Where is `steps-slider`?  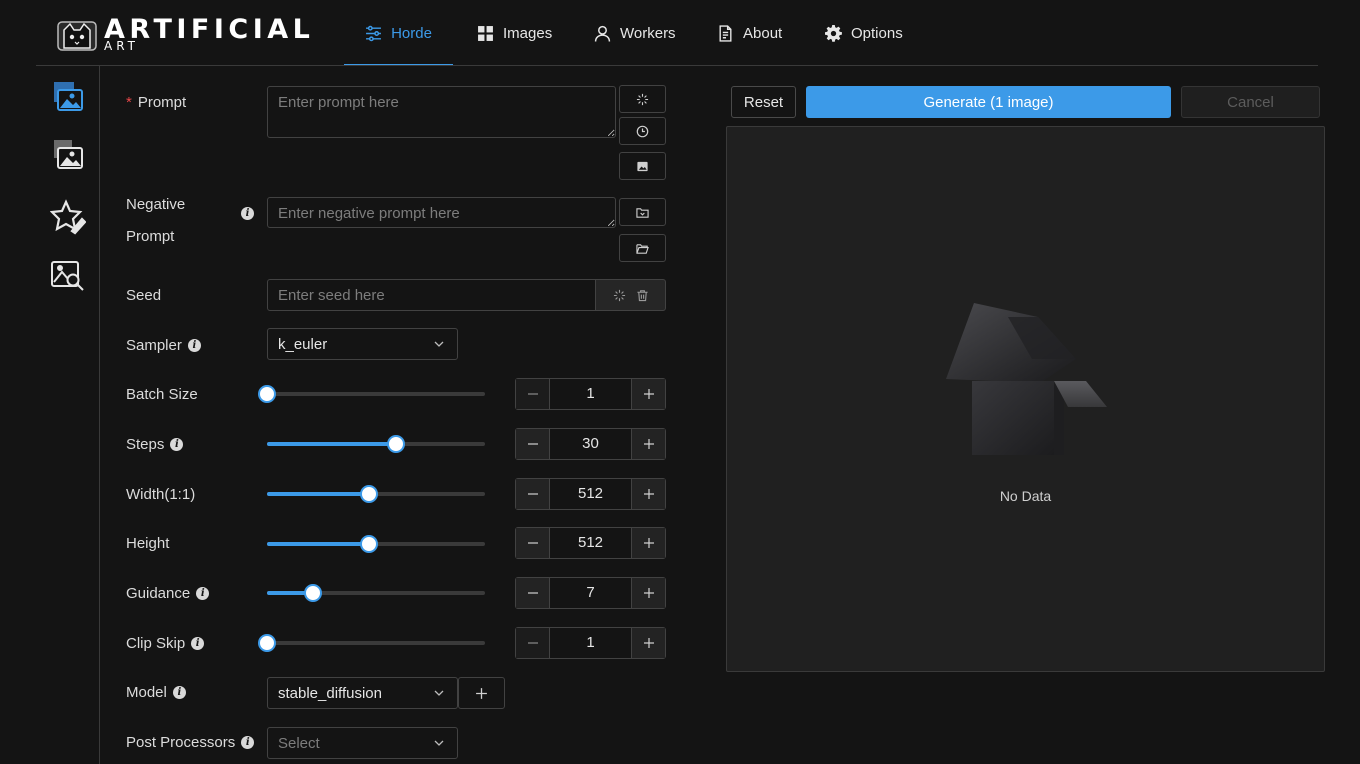 steps-slider is located at coordinates (376, 444).